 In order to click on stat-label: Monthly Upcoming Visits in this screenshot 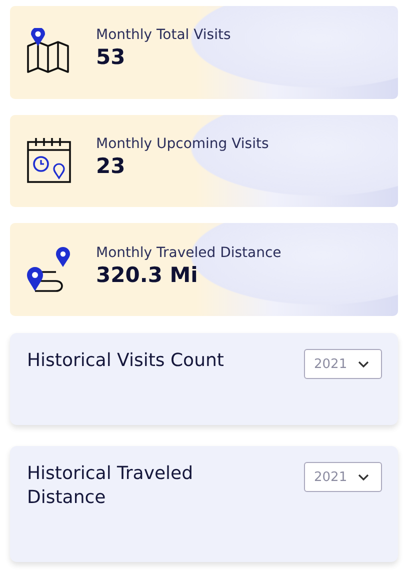, I will do `click(182, 144)`.